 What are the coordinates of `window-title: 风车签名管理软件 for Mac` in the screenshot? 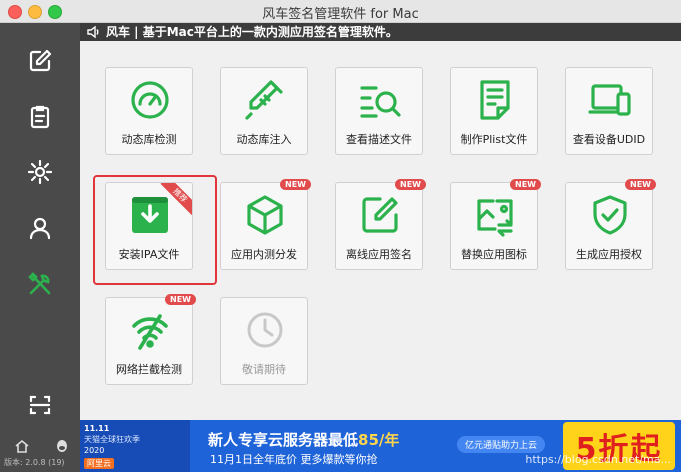 It's located at (340, 14).